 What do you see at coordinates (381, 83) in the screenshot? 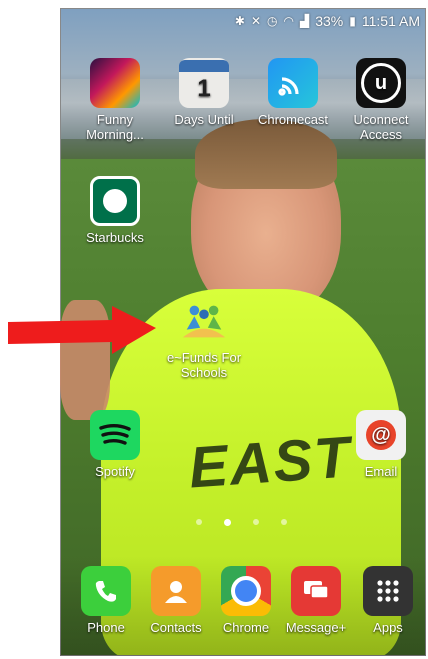
I see `uconnect-icon: u` at bounding box center [381, 83].